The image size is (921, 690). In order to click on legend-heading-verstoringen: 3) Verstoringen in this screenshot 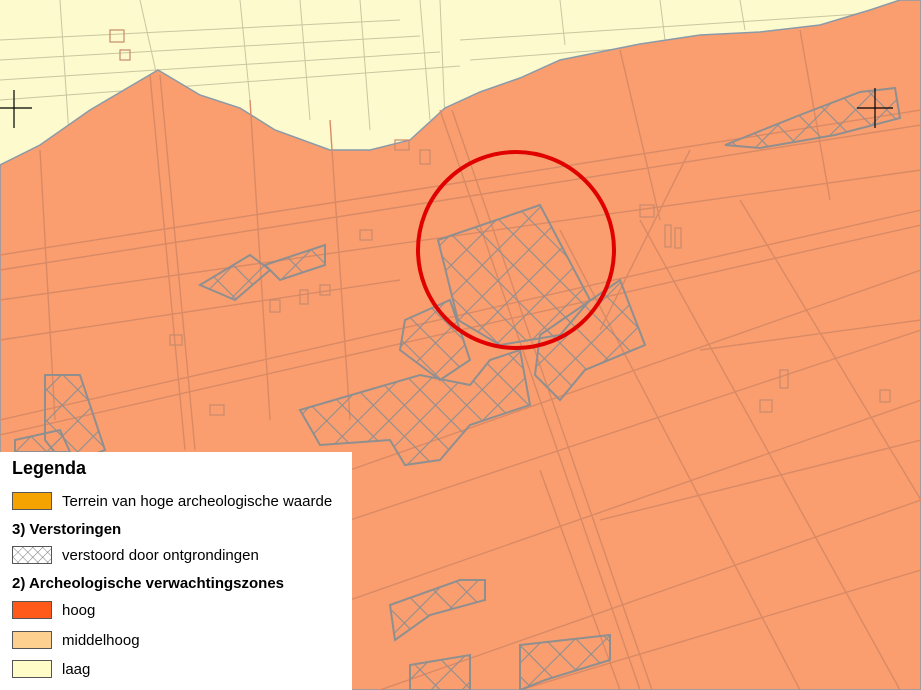, I will do `click(67, 529)`.